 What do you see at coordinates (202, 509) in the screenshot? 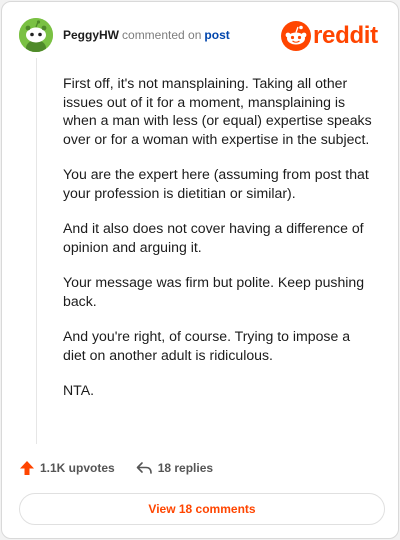
I see `view-comments-button: View 18 comments` at bounding box center [202, 509].